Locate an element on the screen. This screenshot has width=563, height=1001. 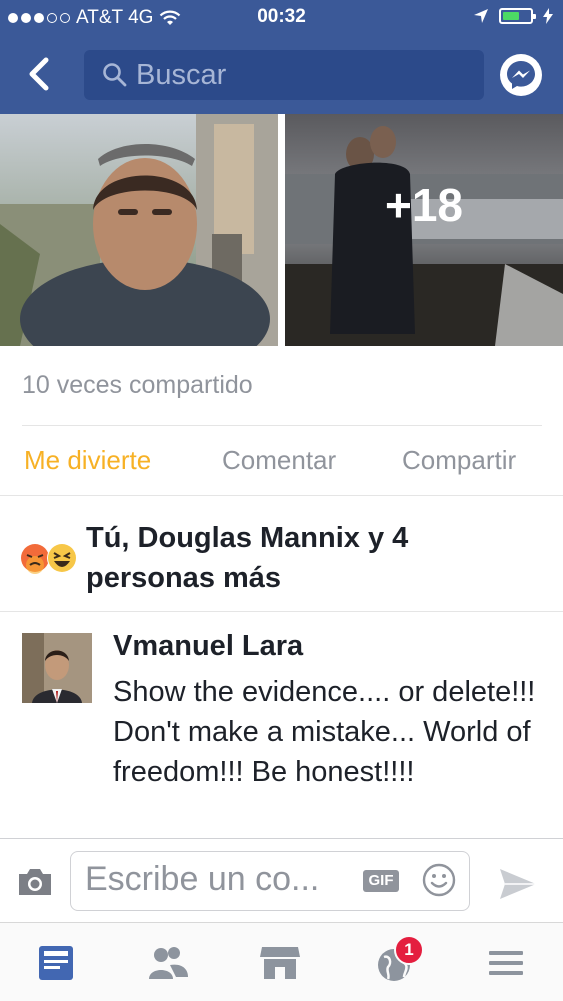
signal-strength-icon is located at coordinates (39, 18).